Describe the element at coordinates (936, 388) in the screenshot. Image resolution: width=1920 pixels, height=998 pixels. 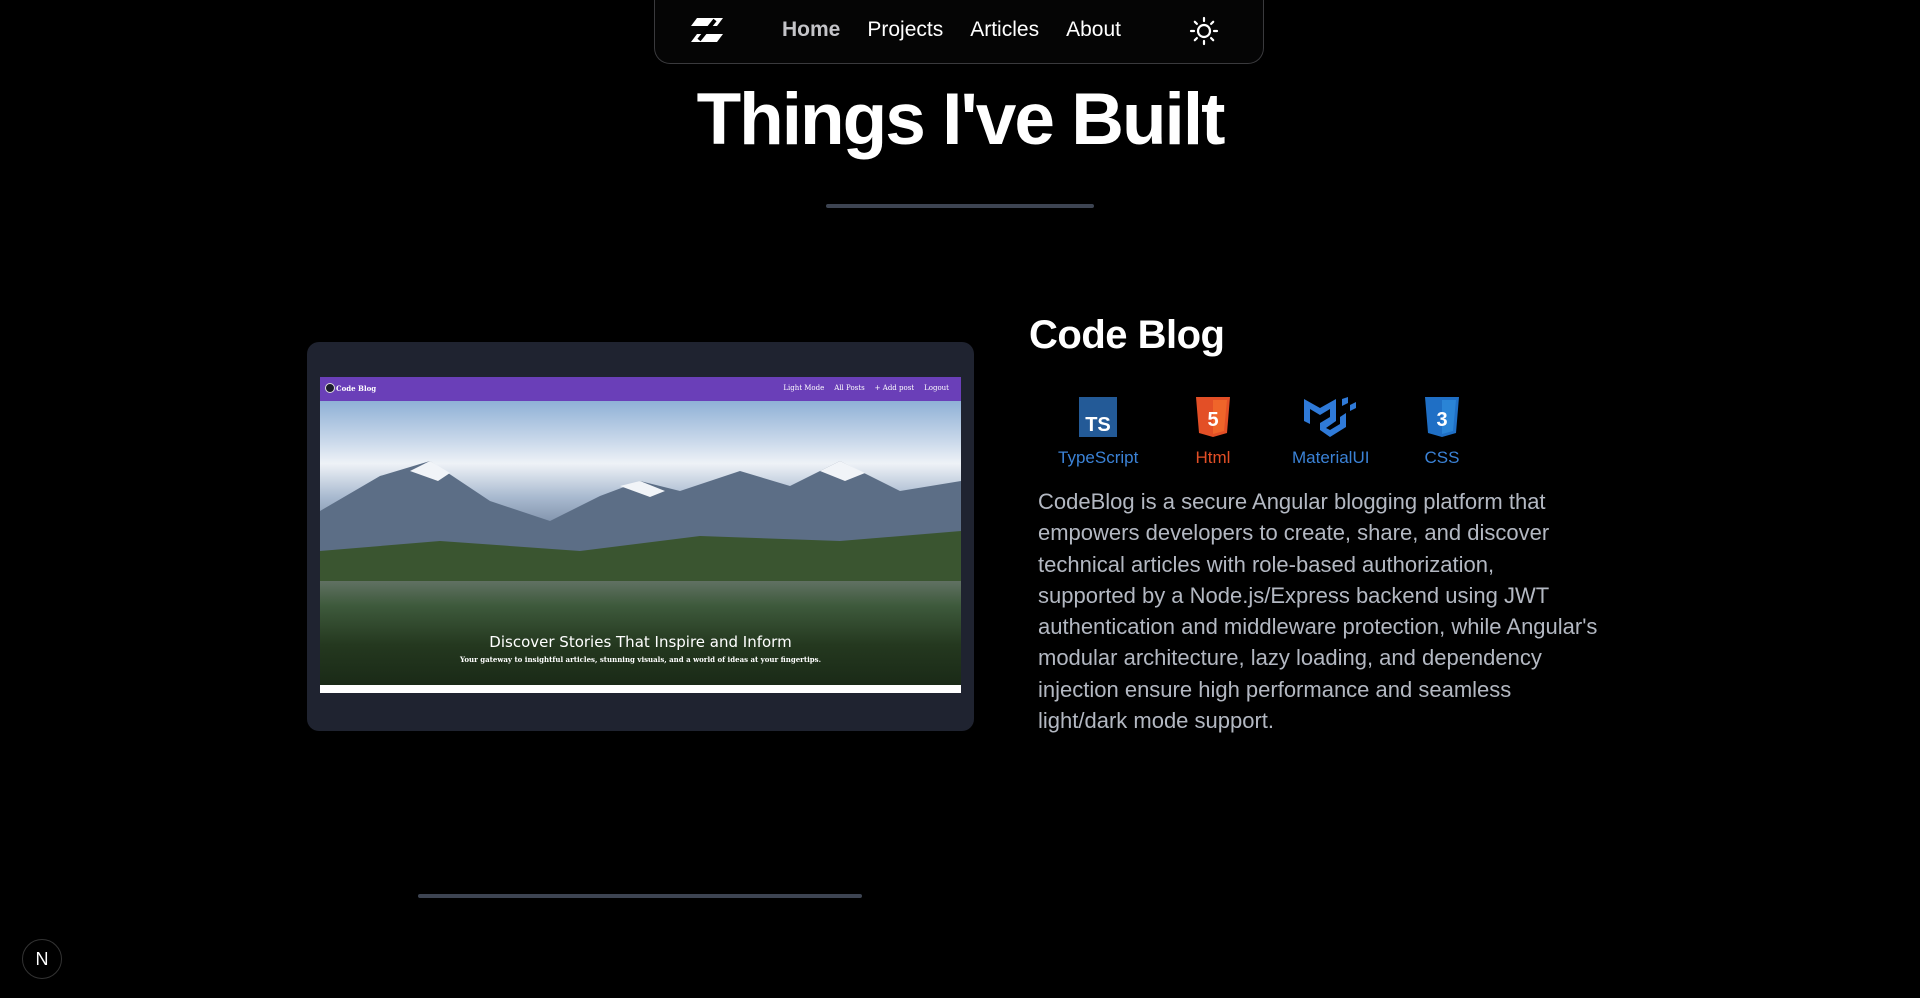
I see `screenshot-menu-item: Logout` at that location.